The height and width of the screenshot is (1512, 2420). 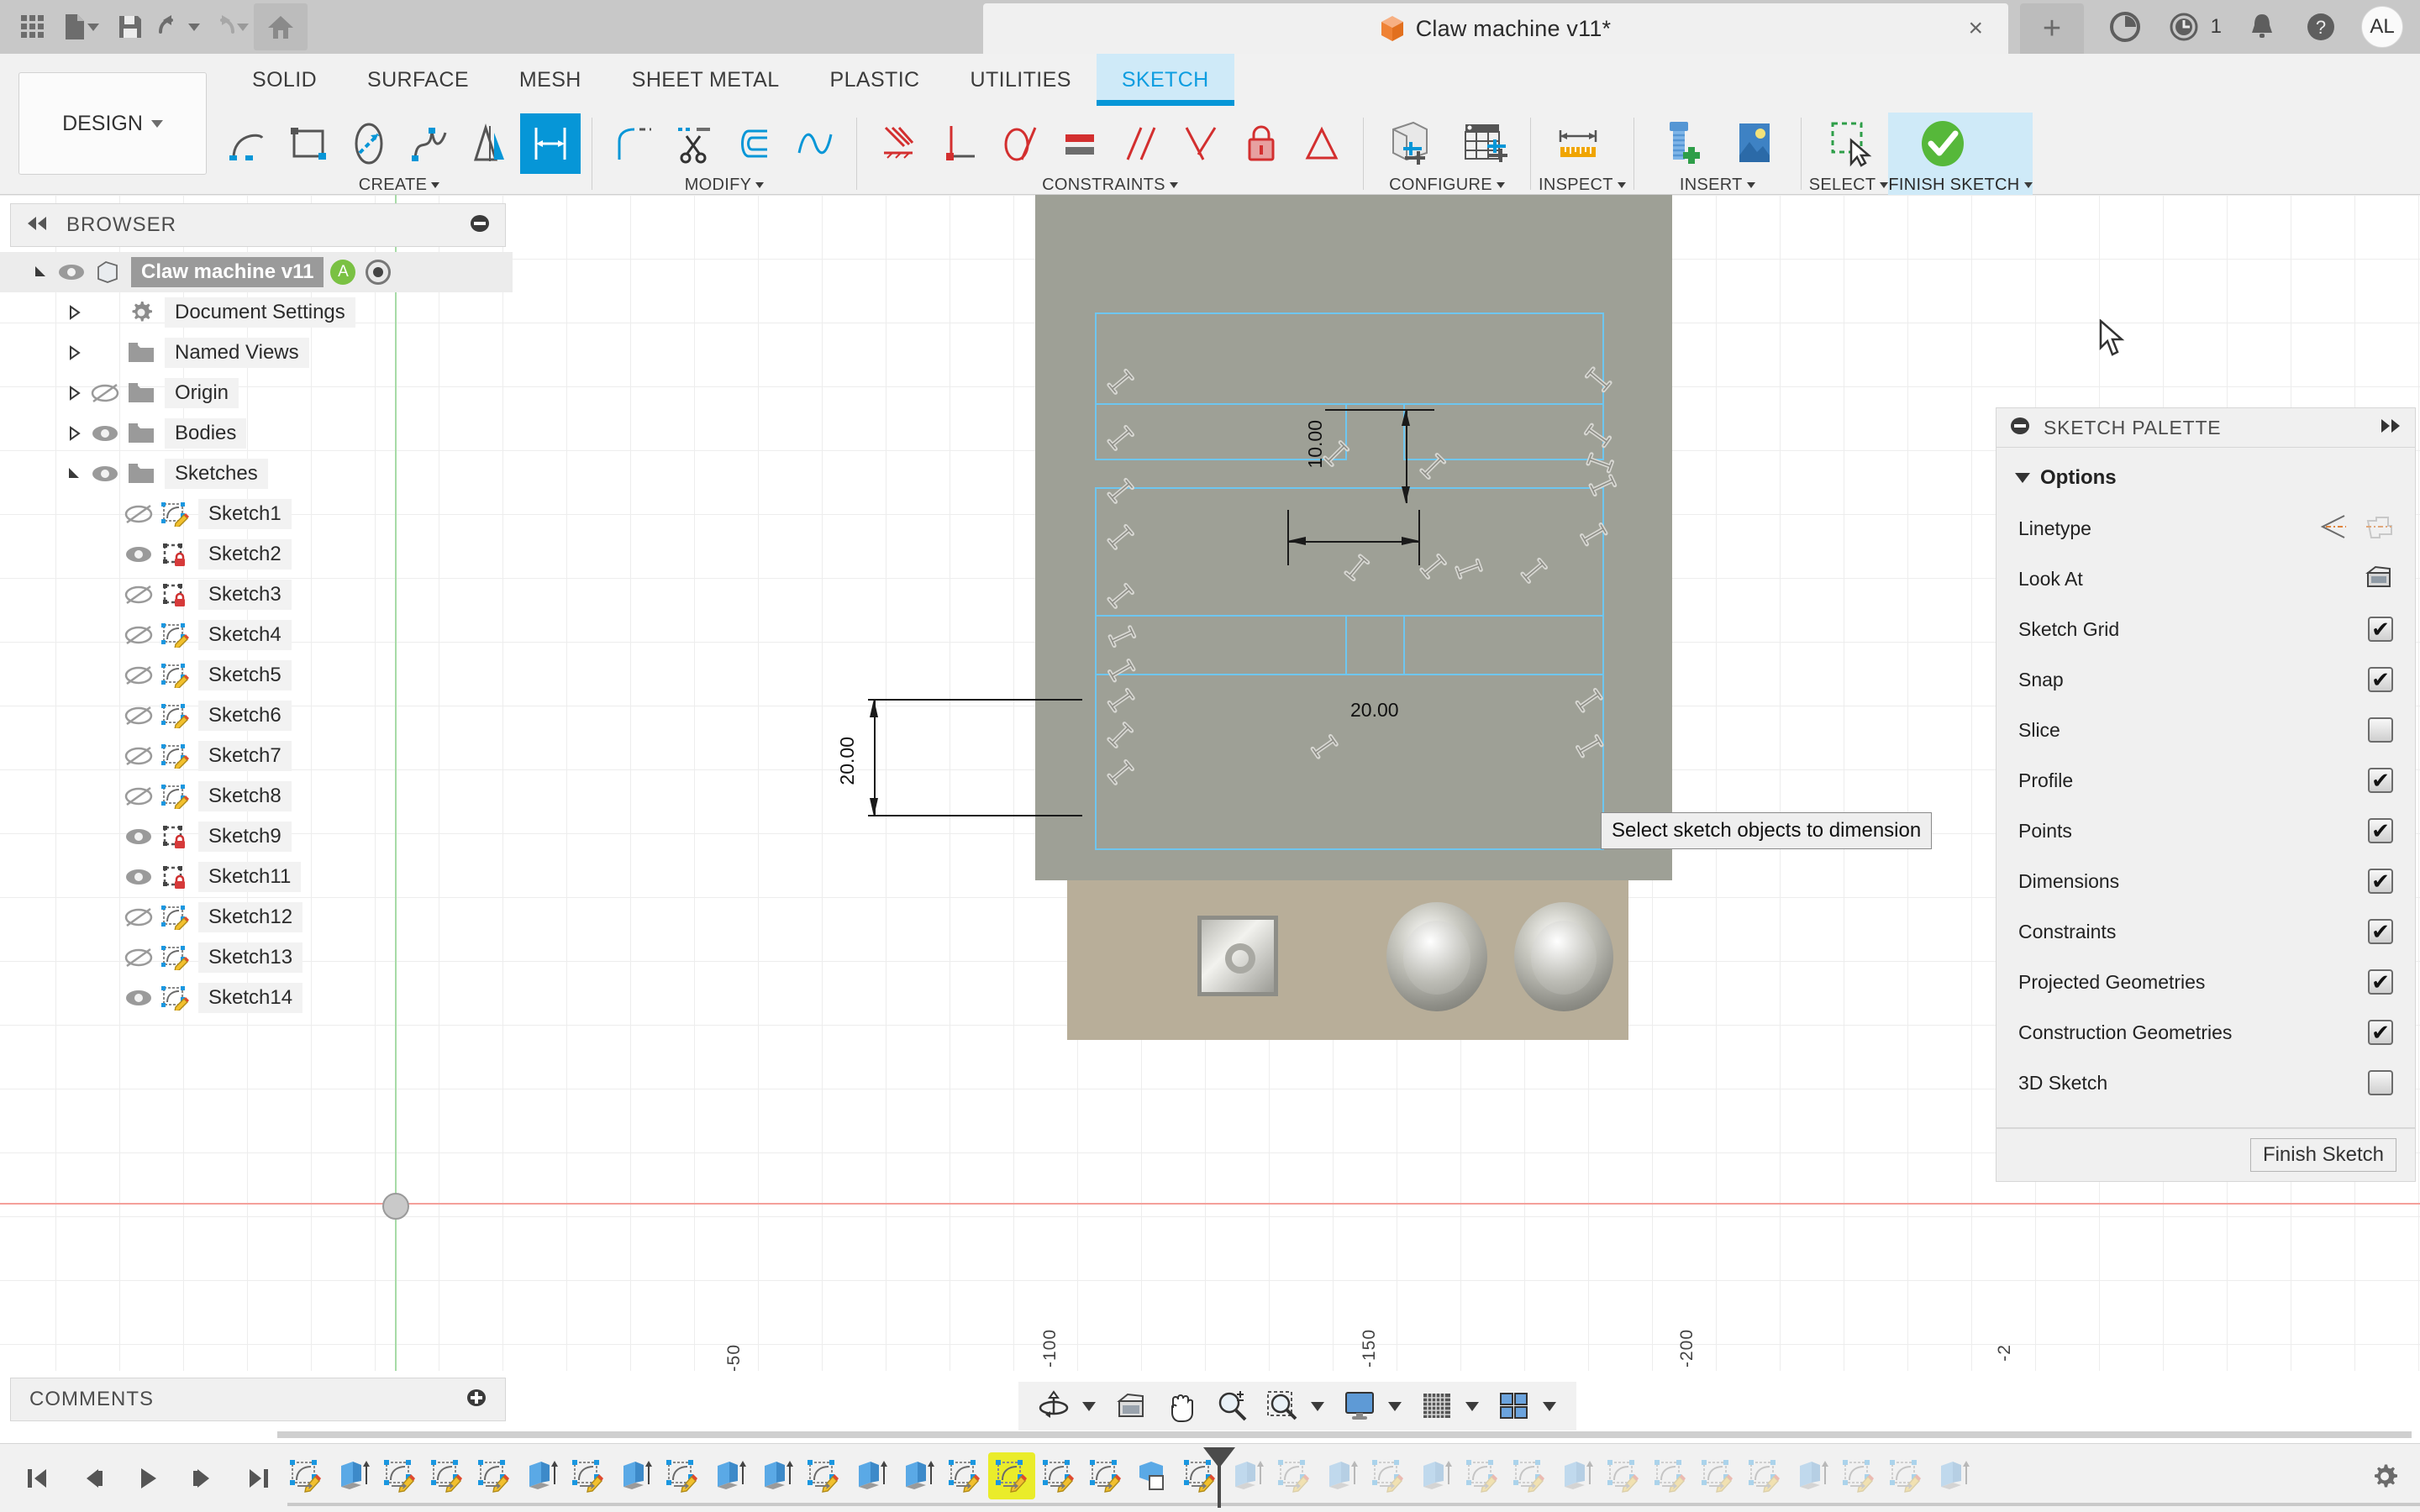 What do you see at coordinates (256, 756) in the screenshot?
I see `browser-node-sketch7: Sketch7` at bounding box center [256, 756].